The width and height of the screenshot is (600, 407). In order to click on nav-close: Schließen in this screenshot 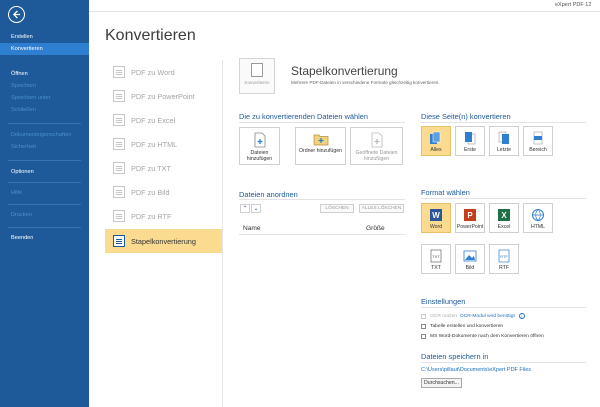, I will do `click(44, 110)`.